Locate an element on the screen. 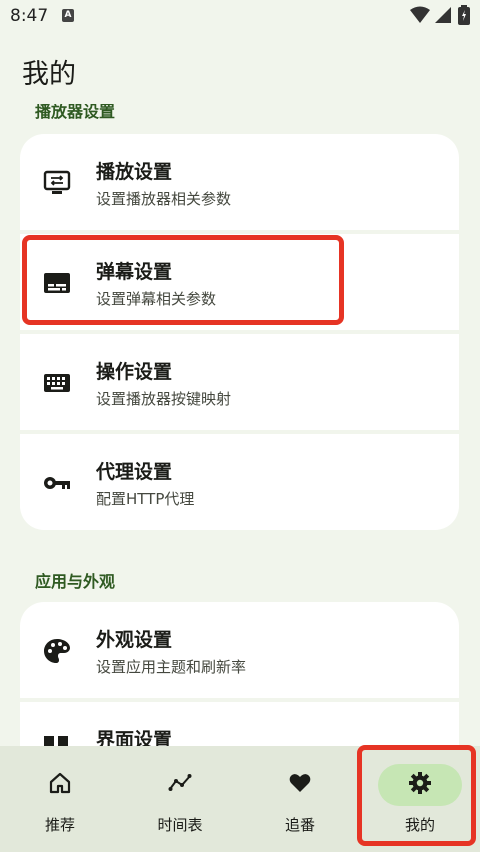 This screenshot has width=480, height=852. settings-item-title: 操作设置 is located at coordinates (134, 372).